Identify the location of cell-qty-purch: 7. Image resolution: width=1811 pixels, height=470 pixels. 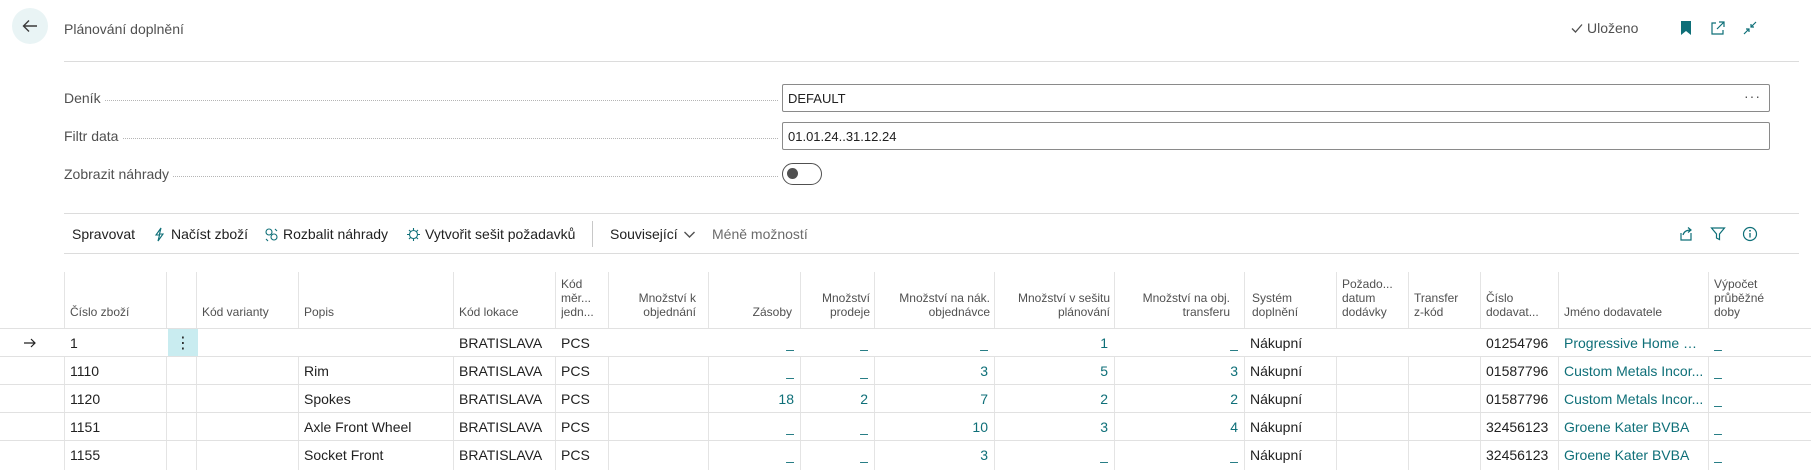
(934, 399).